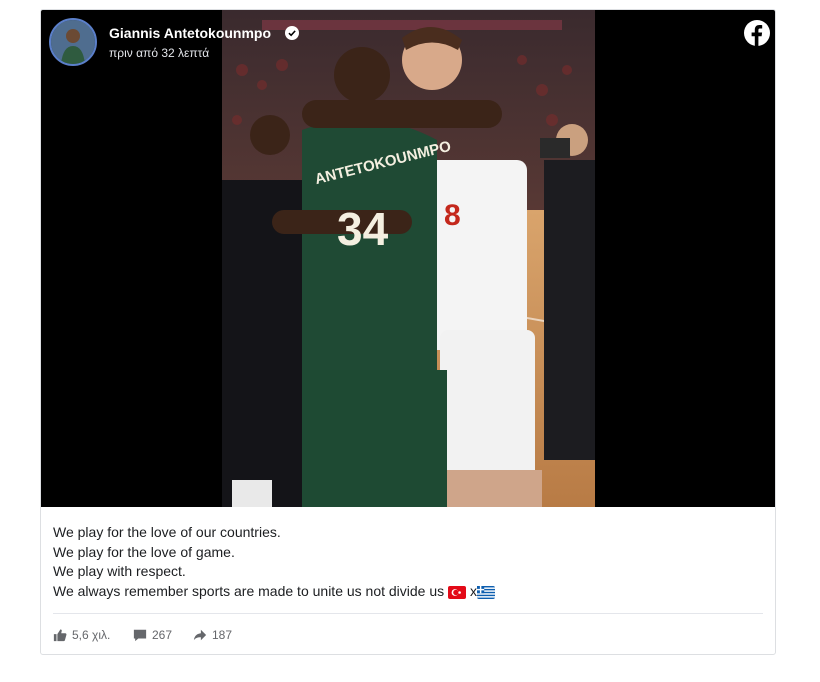 The height and width of the screenshot is (682, 820). Describe the element at coordinates (119, 571) in the screenshot. I see `post-line-3: We play with respect.` at that location.